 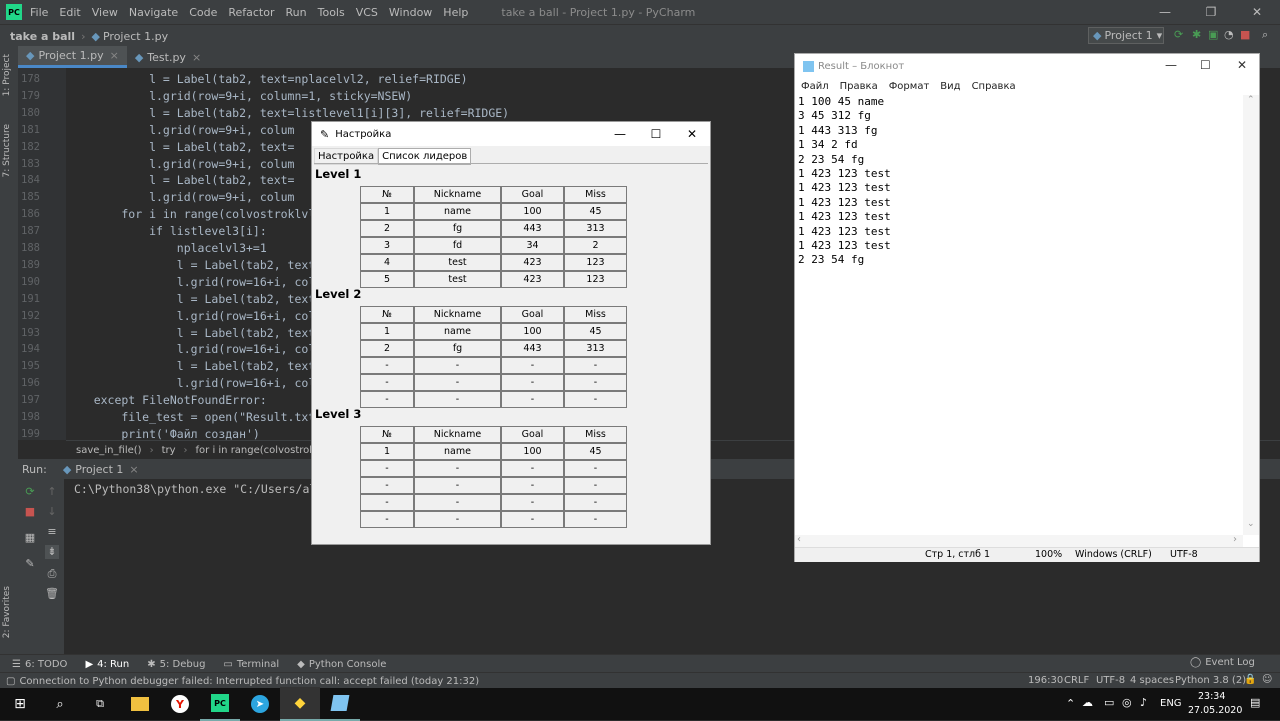 What do you see at coordinates (1143, 702) in the screenshot?
I see `volume-icon: ♪` at bounding box center [1143, 702].